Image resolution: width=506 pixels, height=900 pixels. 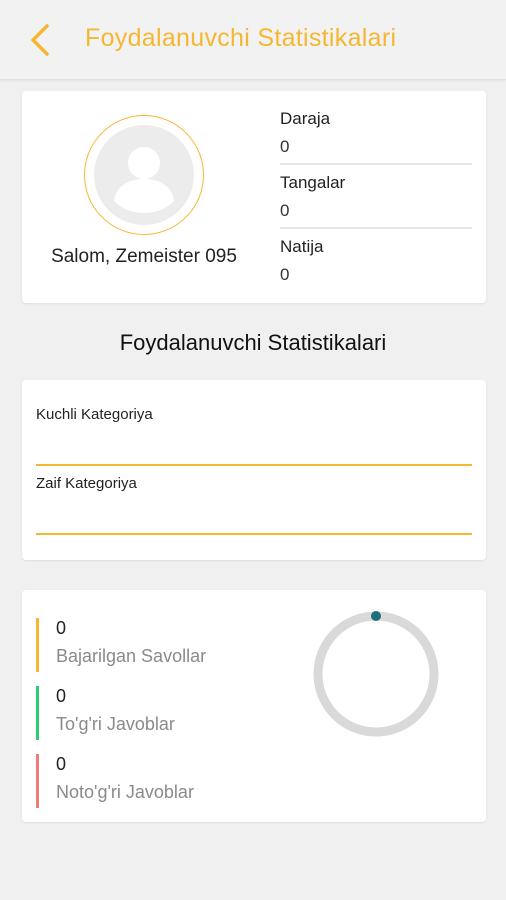 What do you see at coordinates (125, 792) in the screenshot?
I see `wrong-label: Noto'g'ri Javoblar` at bounding box center [125, 792].